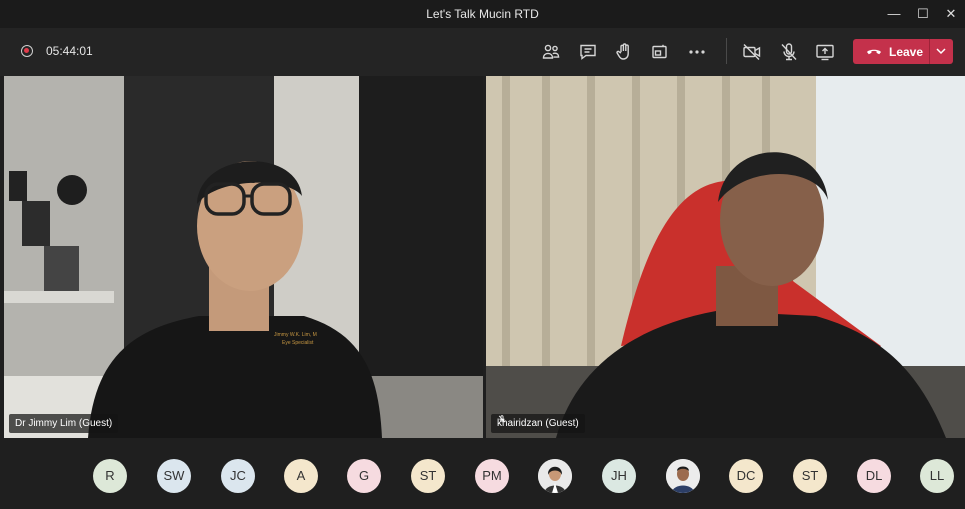  What do you see at coordinates (295, 335) in the screenshot?
I see `svg-text: Jimmy W.K. Lim, M` at bounding box center [295, 335].